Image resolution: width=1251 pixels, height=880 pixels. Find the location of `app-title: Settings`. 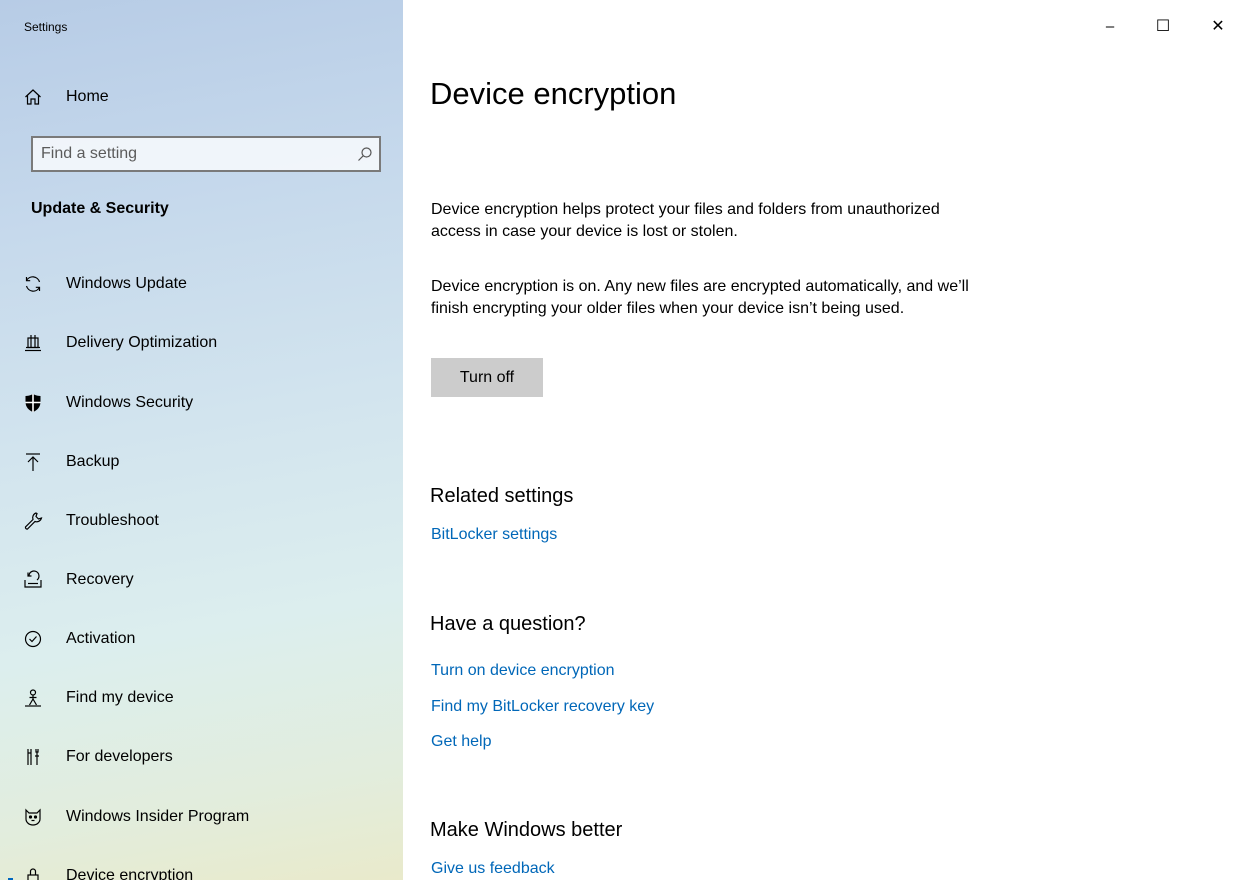

app-title: Settings is located at coordinates (46, 27).